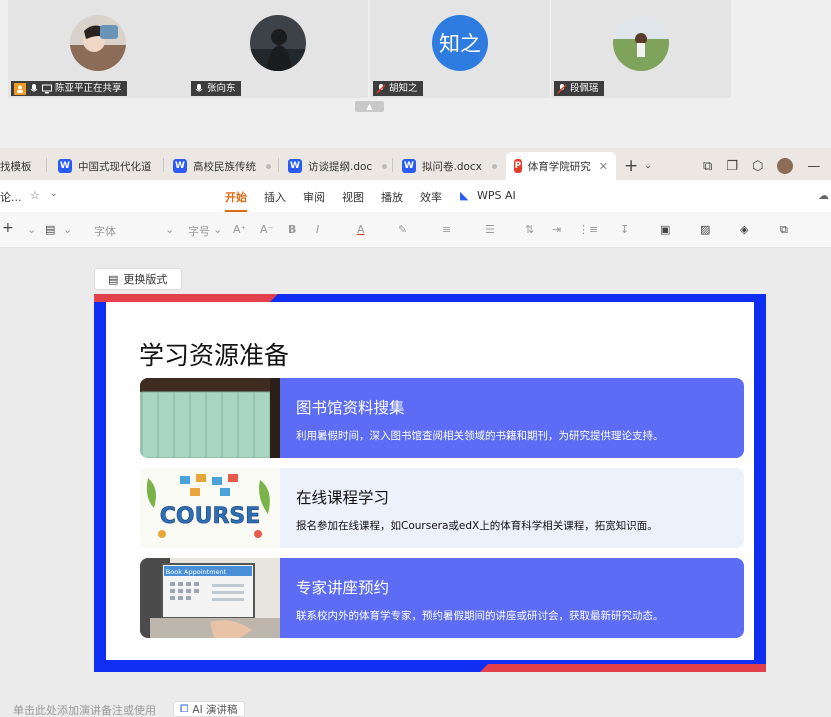 The width and height of the screenshot is (831, 717). I want to click on participant-name-label: 陈亚平正在共享, so click(69, 88).